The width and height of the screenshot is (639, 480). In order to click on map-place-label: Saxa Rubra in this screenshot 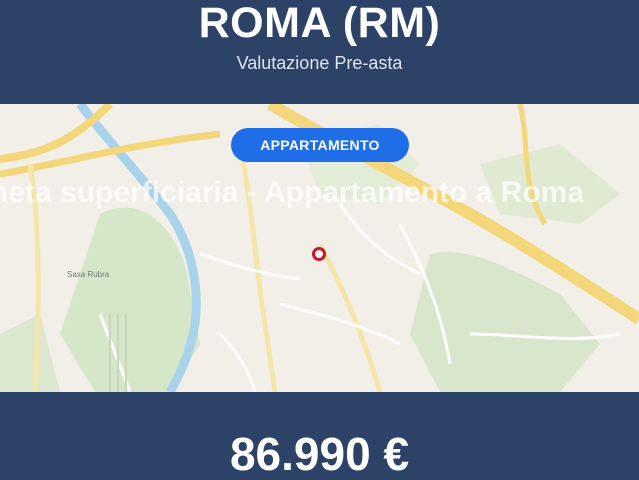, I will do `click(88, 274)`.